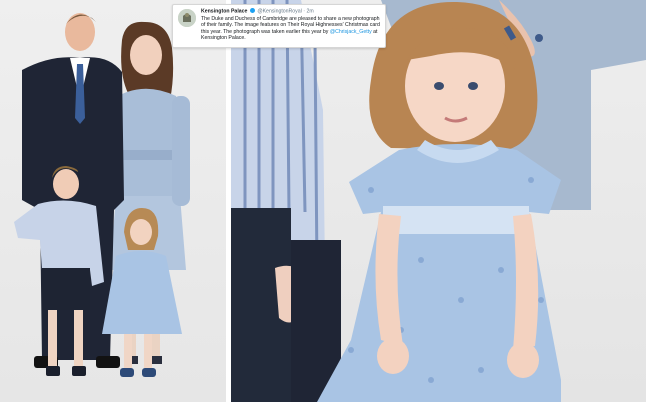 The height and width of the screenshot is (402, 646). What do you see at coordinates (351, 32) in the screenshot?
I see `photographer-mention: @Chrisjack_Getty` at bounding box center [351, 32].